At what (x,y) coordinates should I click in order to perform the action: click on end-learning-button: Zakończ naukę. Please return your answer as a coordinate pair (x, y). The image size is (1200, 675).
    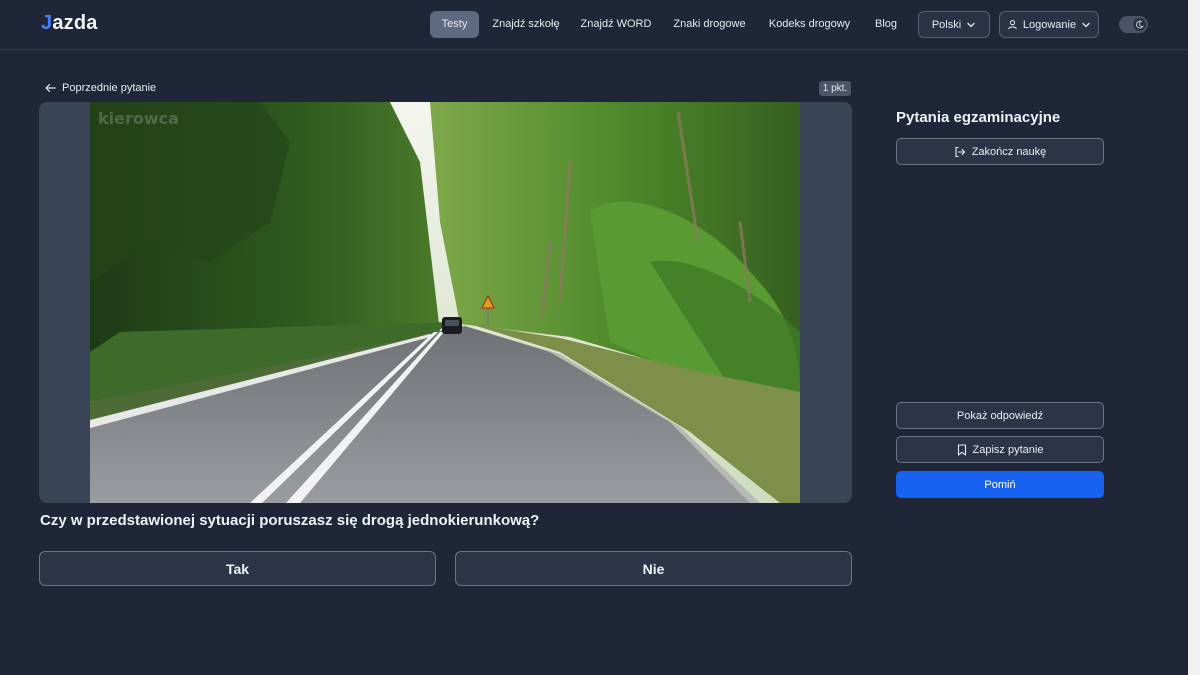
    Looking at the image, I should click on (1000, 151).